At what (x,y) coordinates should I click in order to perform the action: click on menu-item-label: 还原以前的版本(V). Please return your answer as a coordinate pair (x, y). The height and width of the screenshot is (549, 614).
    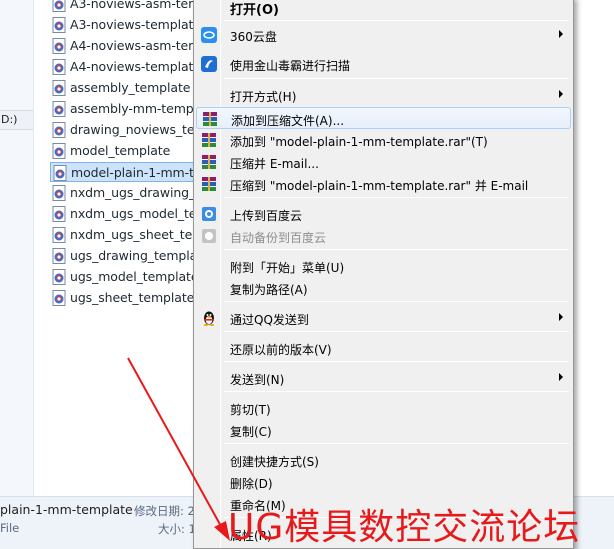
    Looking at the image, I should click on (281, 350).